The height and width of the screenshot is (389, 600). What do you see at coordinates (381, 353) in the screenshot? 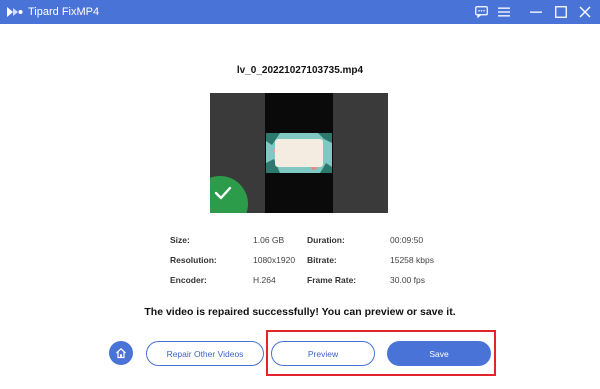
I see `highlight-box` at bounding box center [381, 353].